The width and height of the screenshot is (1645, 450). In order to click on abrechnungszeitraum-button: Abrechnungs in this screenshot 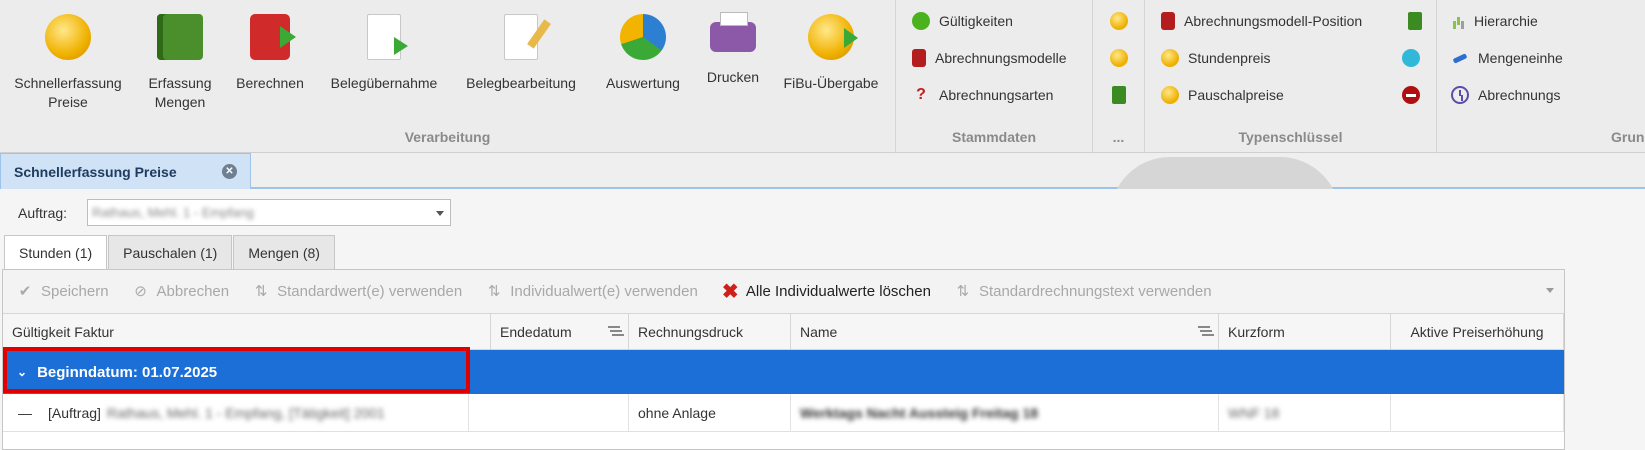, I will do `click(1506, 95)`.